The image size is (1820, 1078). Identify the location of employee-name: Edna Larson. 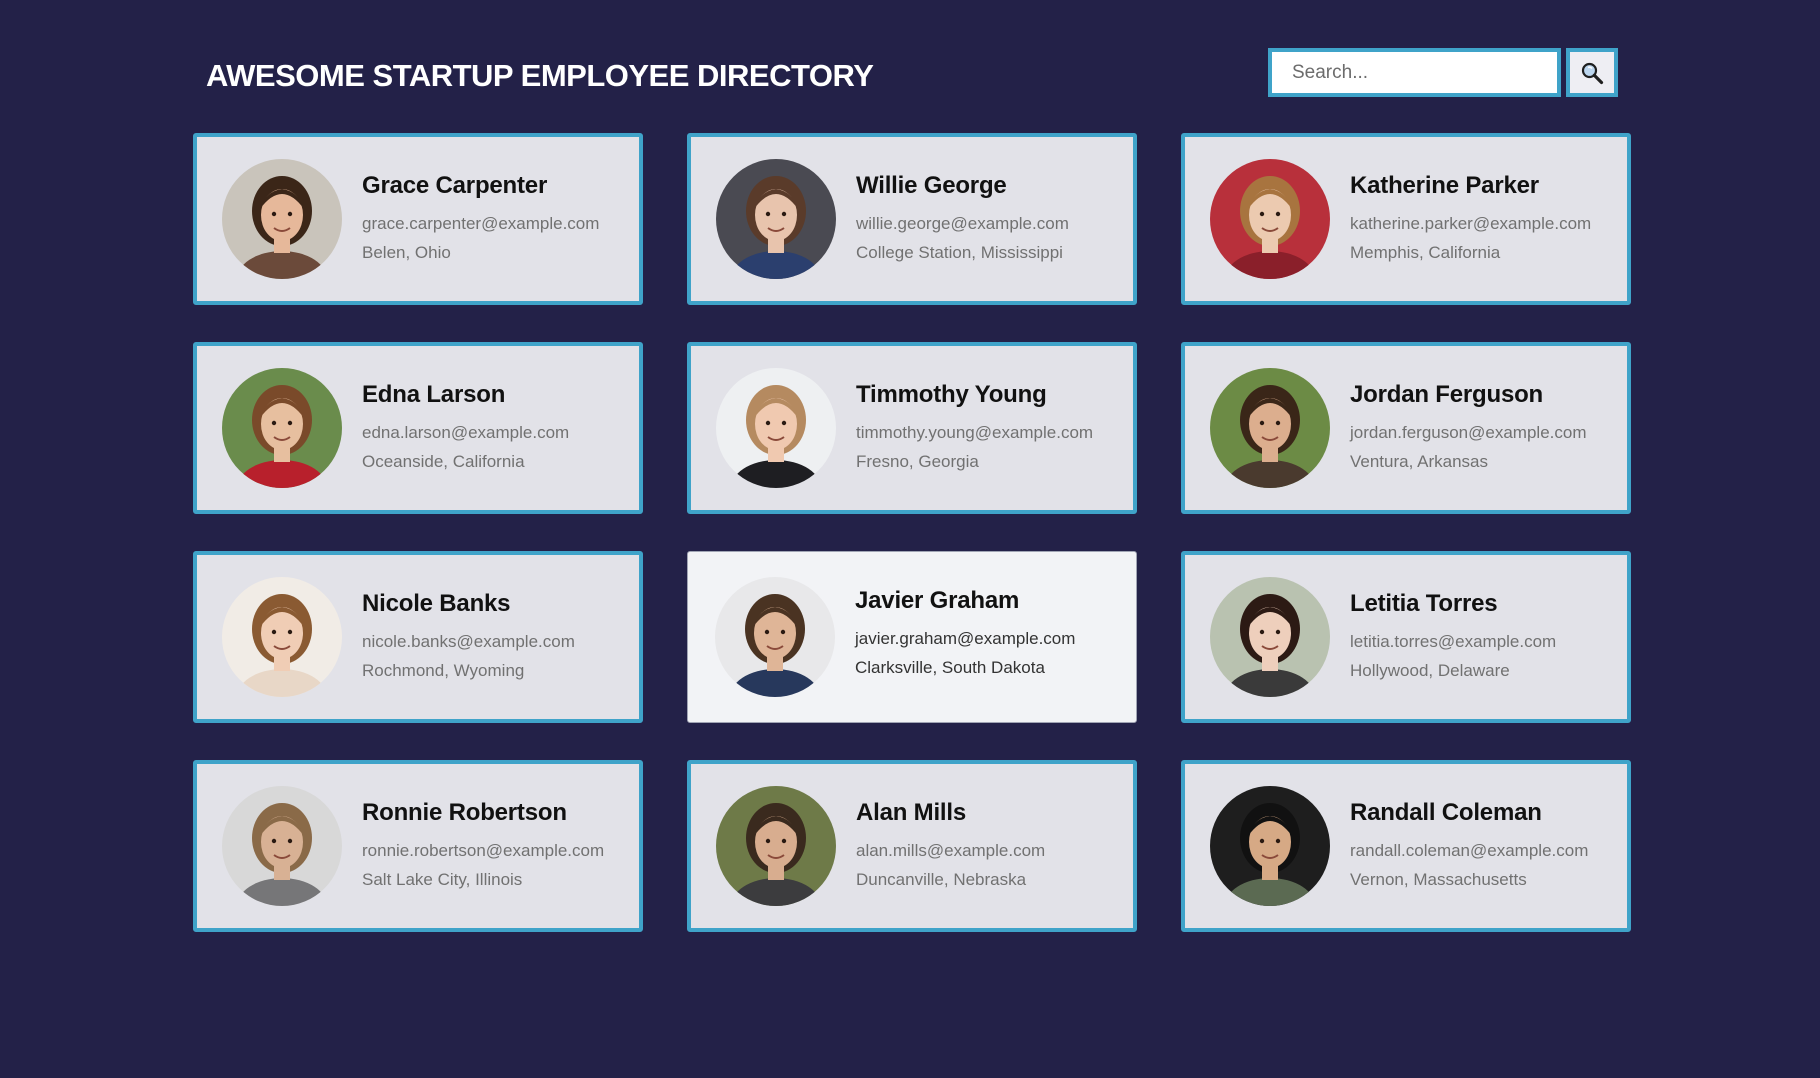
(434, 394).